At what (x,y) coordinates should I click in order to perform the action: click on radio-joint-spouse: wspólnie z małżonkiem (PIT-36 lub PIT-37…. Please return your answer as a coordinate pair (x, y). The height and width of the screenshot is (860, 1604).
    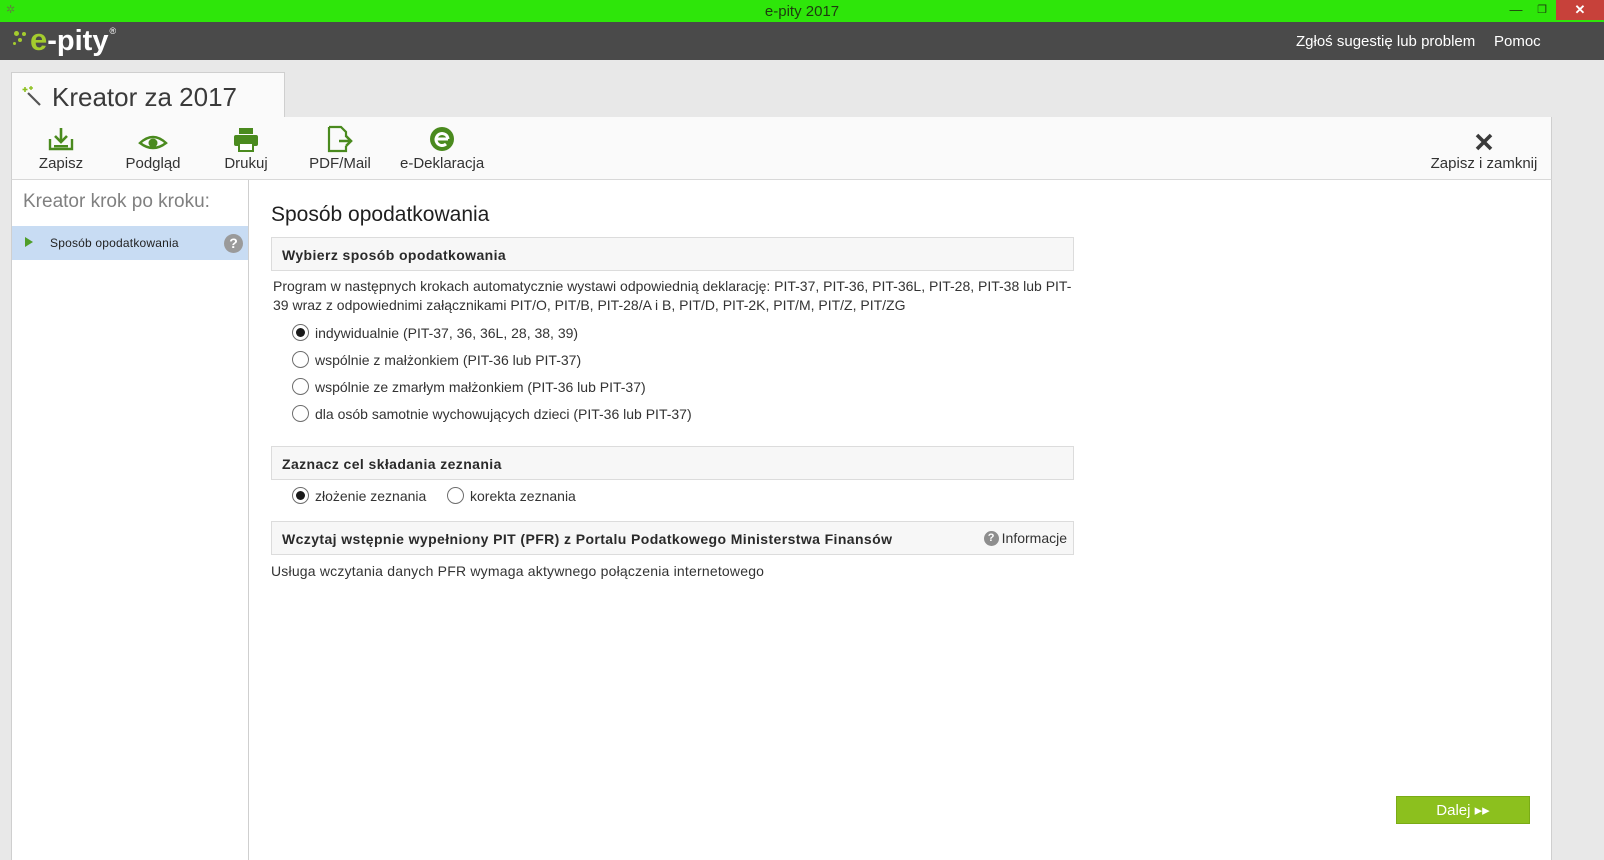
    Looking at the image, I should click on (436, 359).